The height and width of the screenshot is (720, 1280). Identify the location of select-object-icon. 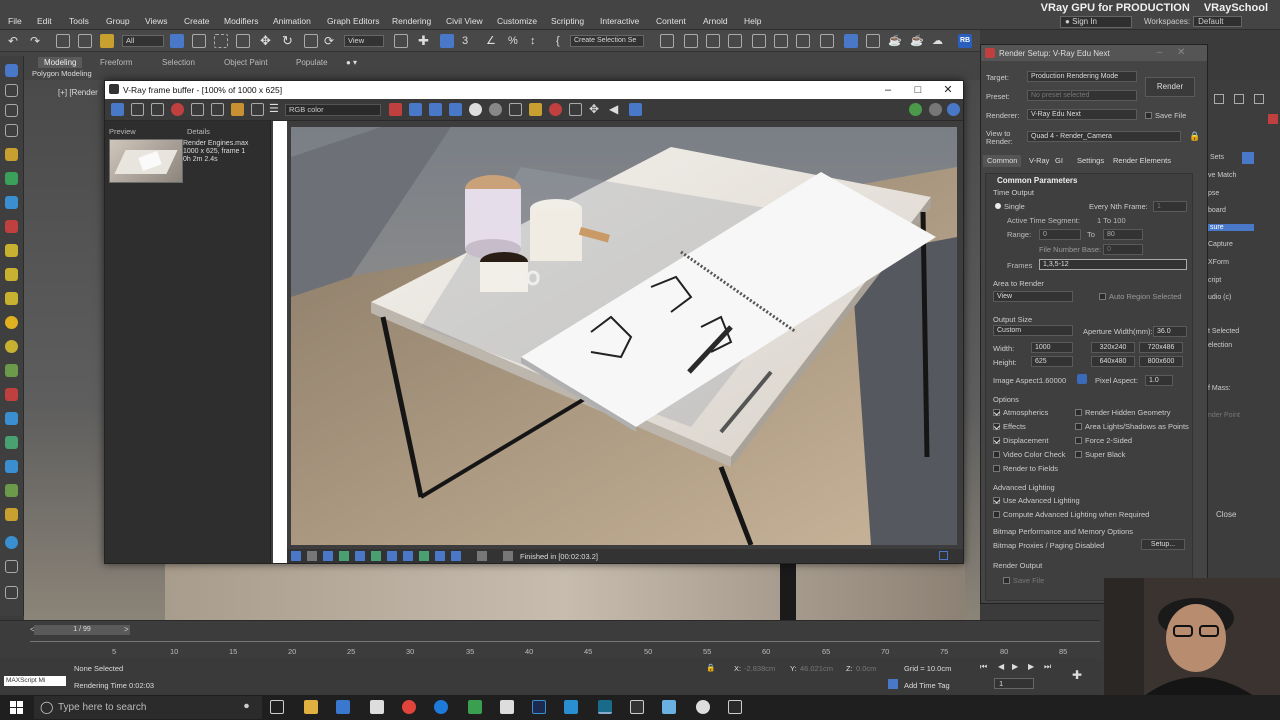
(177, 41).